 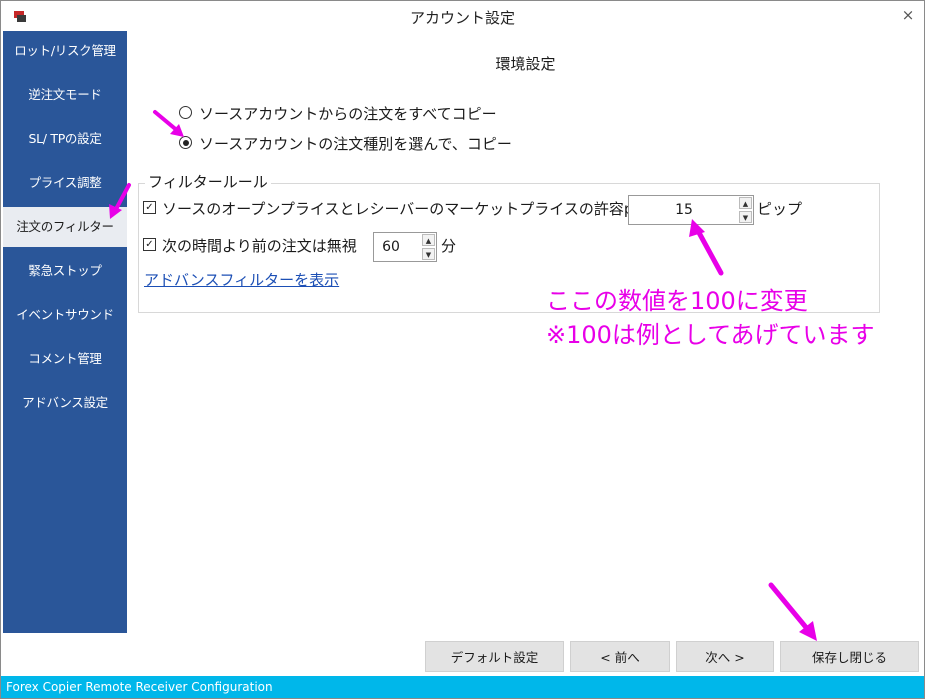 What do you see at coordinates (65, 51) in the screenshot?
I see `sidebar-item-lot-risk: ロット/リスク管理` at bounding box center [65, 51].